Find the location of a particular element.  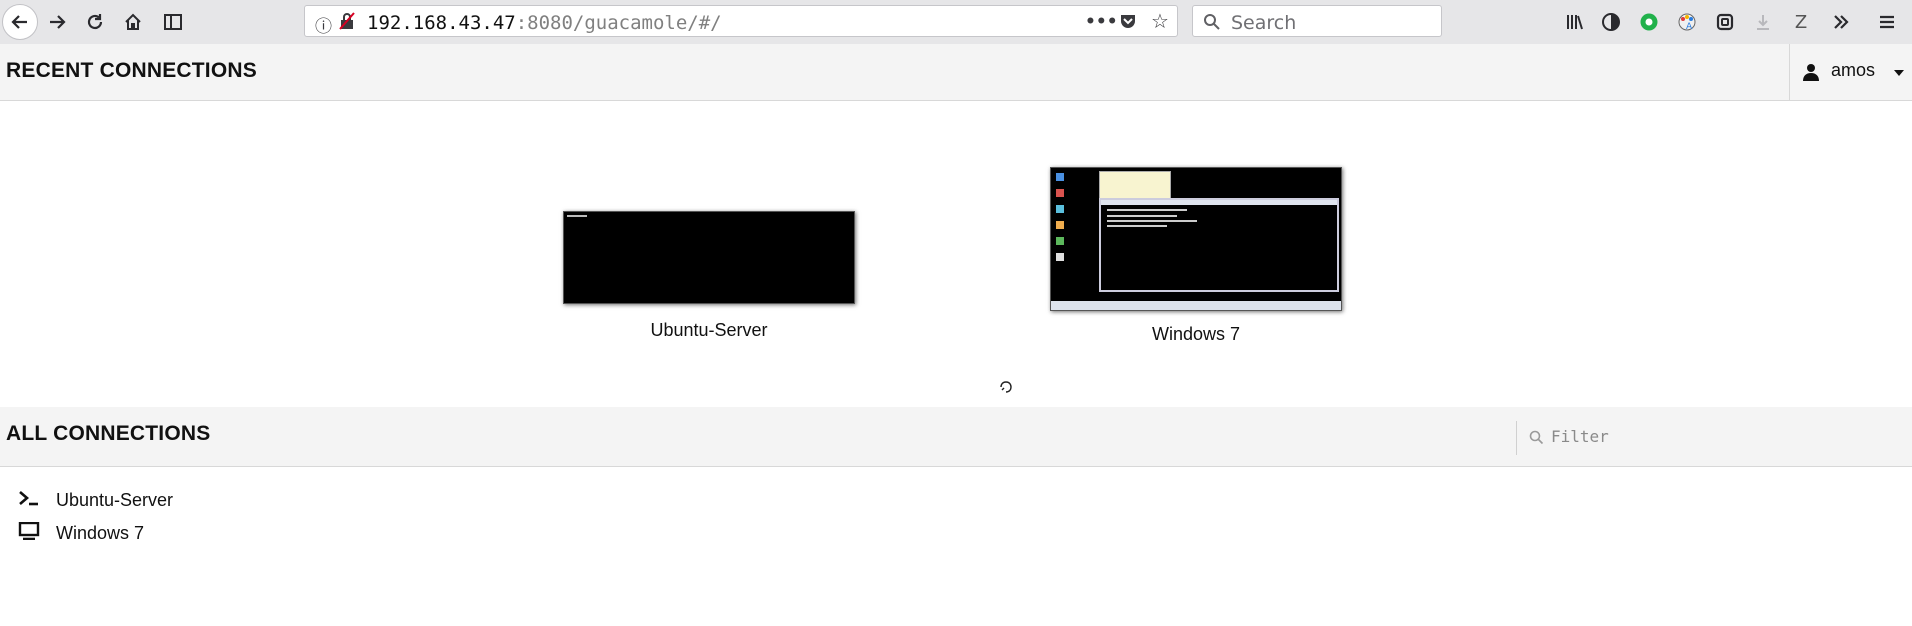

pocket-icon is located at coordinates (1128, 23).